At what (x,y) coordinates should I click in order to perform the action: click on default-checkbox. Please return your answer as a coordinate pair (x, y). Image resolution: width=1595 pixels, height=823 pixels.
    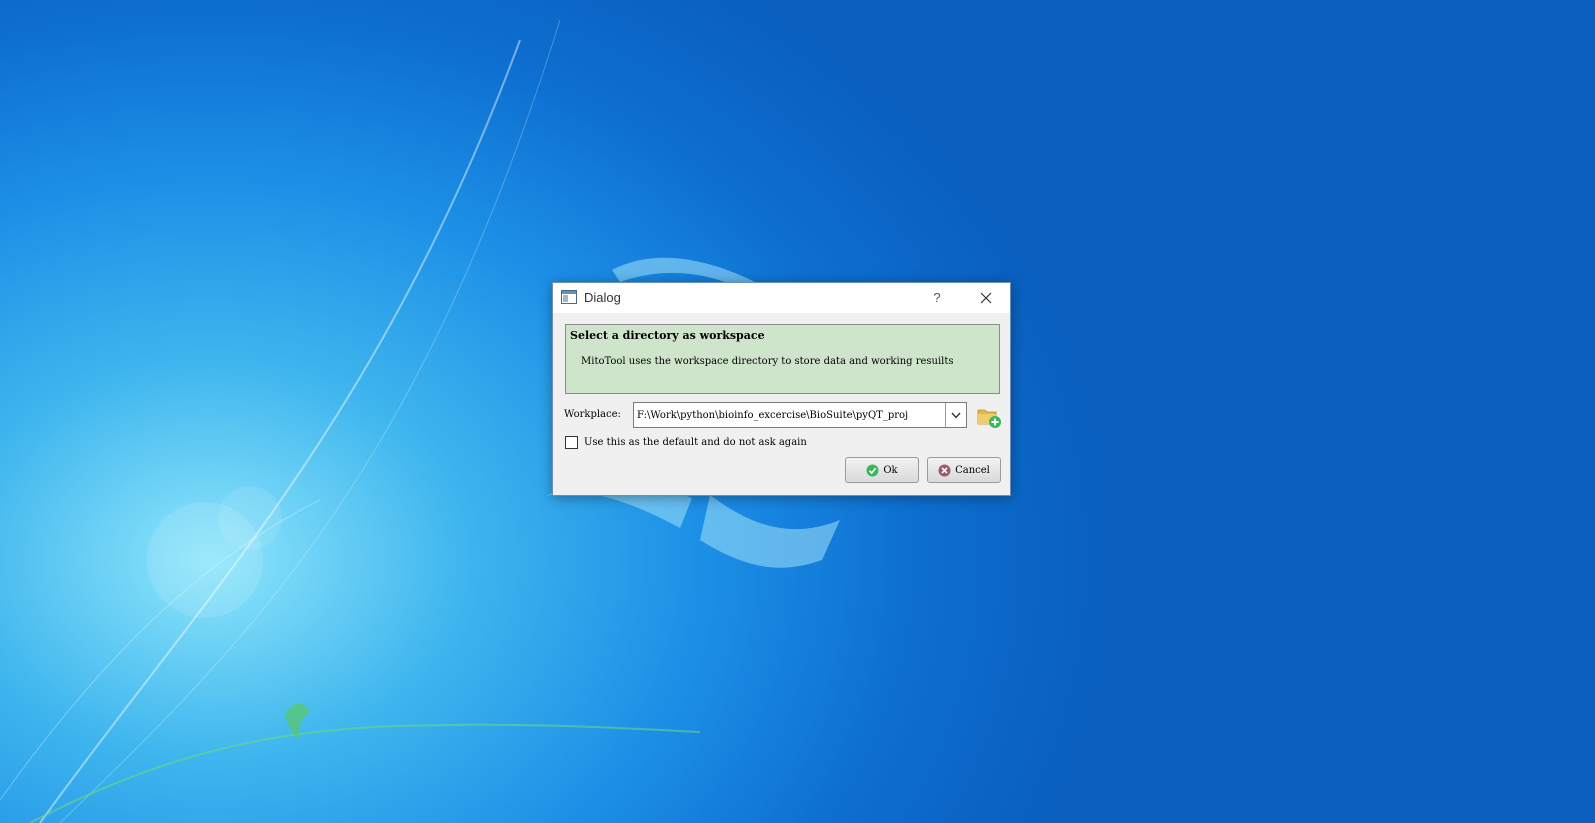
    Looking at the image, I should click on (571, 442).